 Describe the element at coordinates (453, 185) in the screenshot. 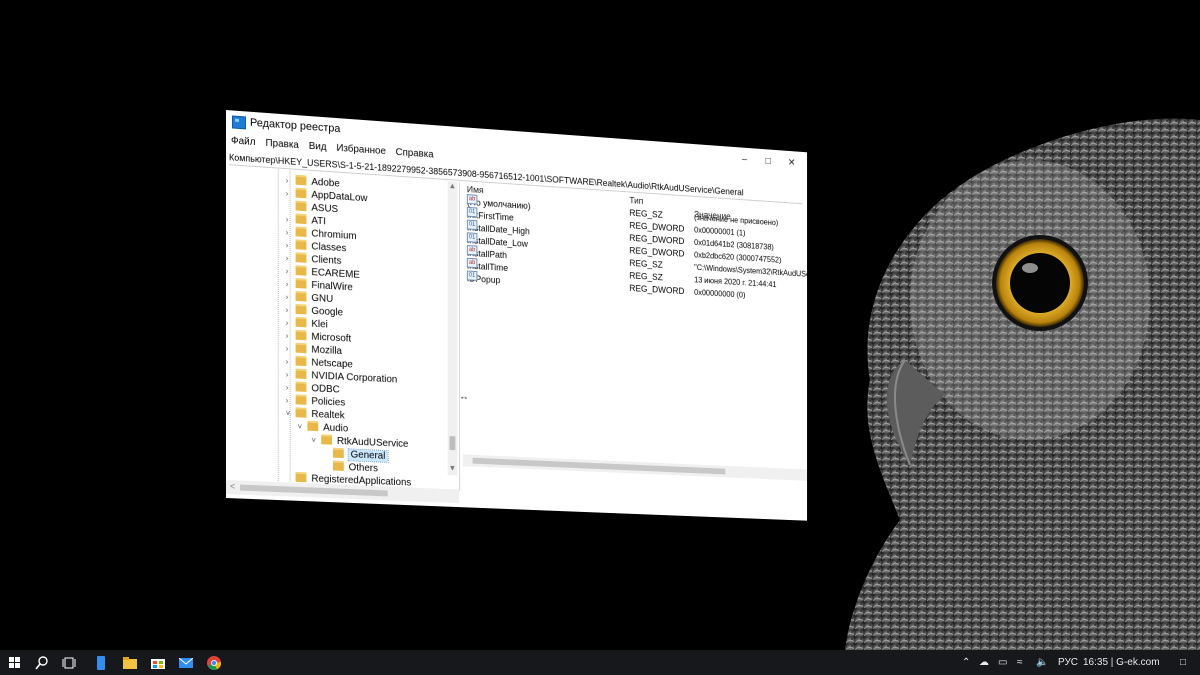

I see `scroll-up-icon: ▲` at that location.